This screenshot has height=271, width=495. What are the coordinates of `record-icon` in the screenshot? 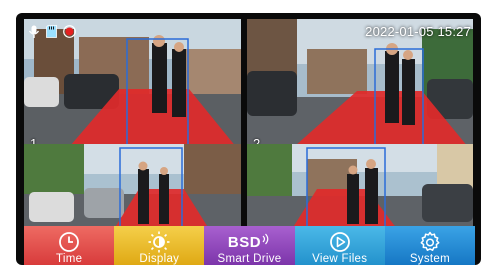 It's located at (69, 34).